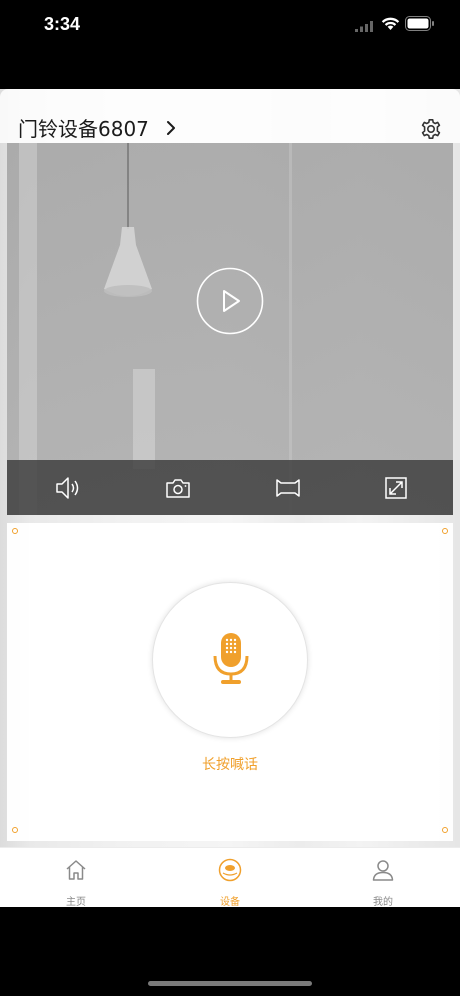  I want to click on status-time: 3:34, so click(62, 24).